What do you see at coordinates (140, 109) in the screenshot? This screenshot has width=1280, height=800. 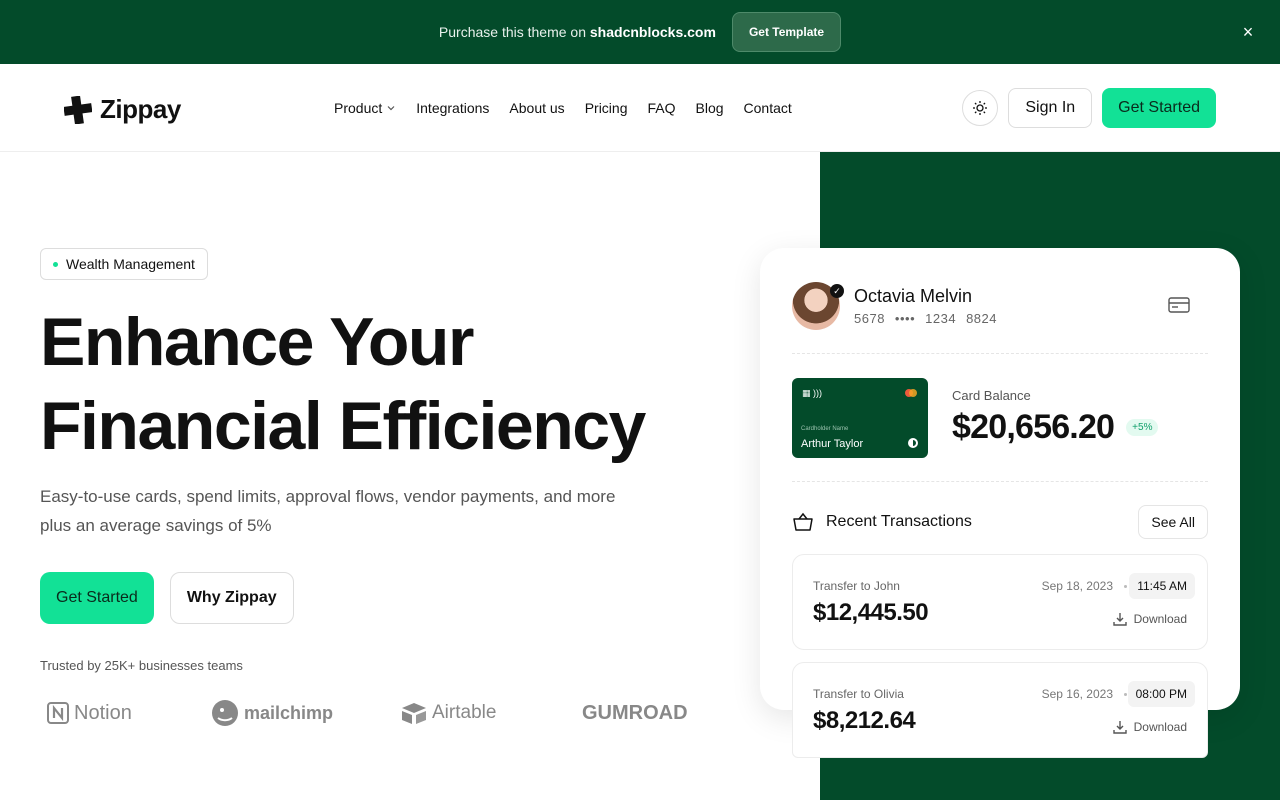 I see `logo-text: Zippay` at bounding box center [140, 109].